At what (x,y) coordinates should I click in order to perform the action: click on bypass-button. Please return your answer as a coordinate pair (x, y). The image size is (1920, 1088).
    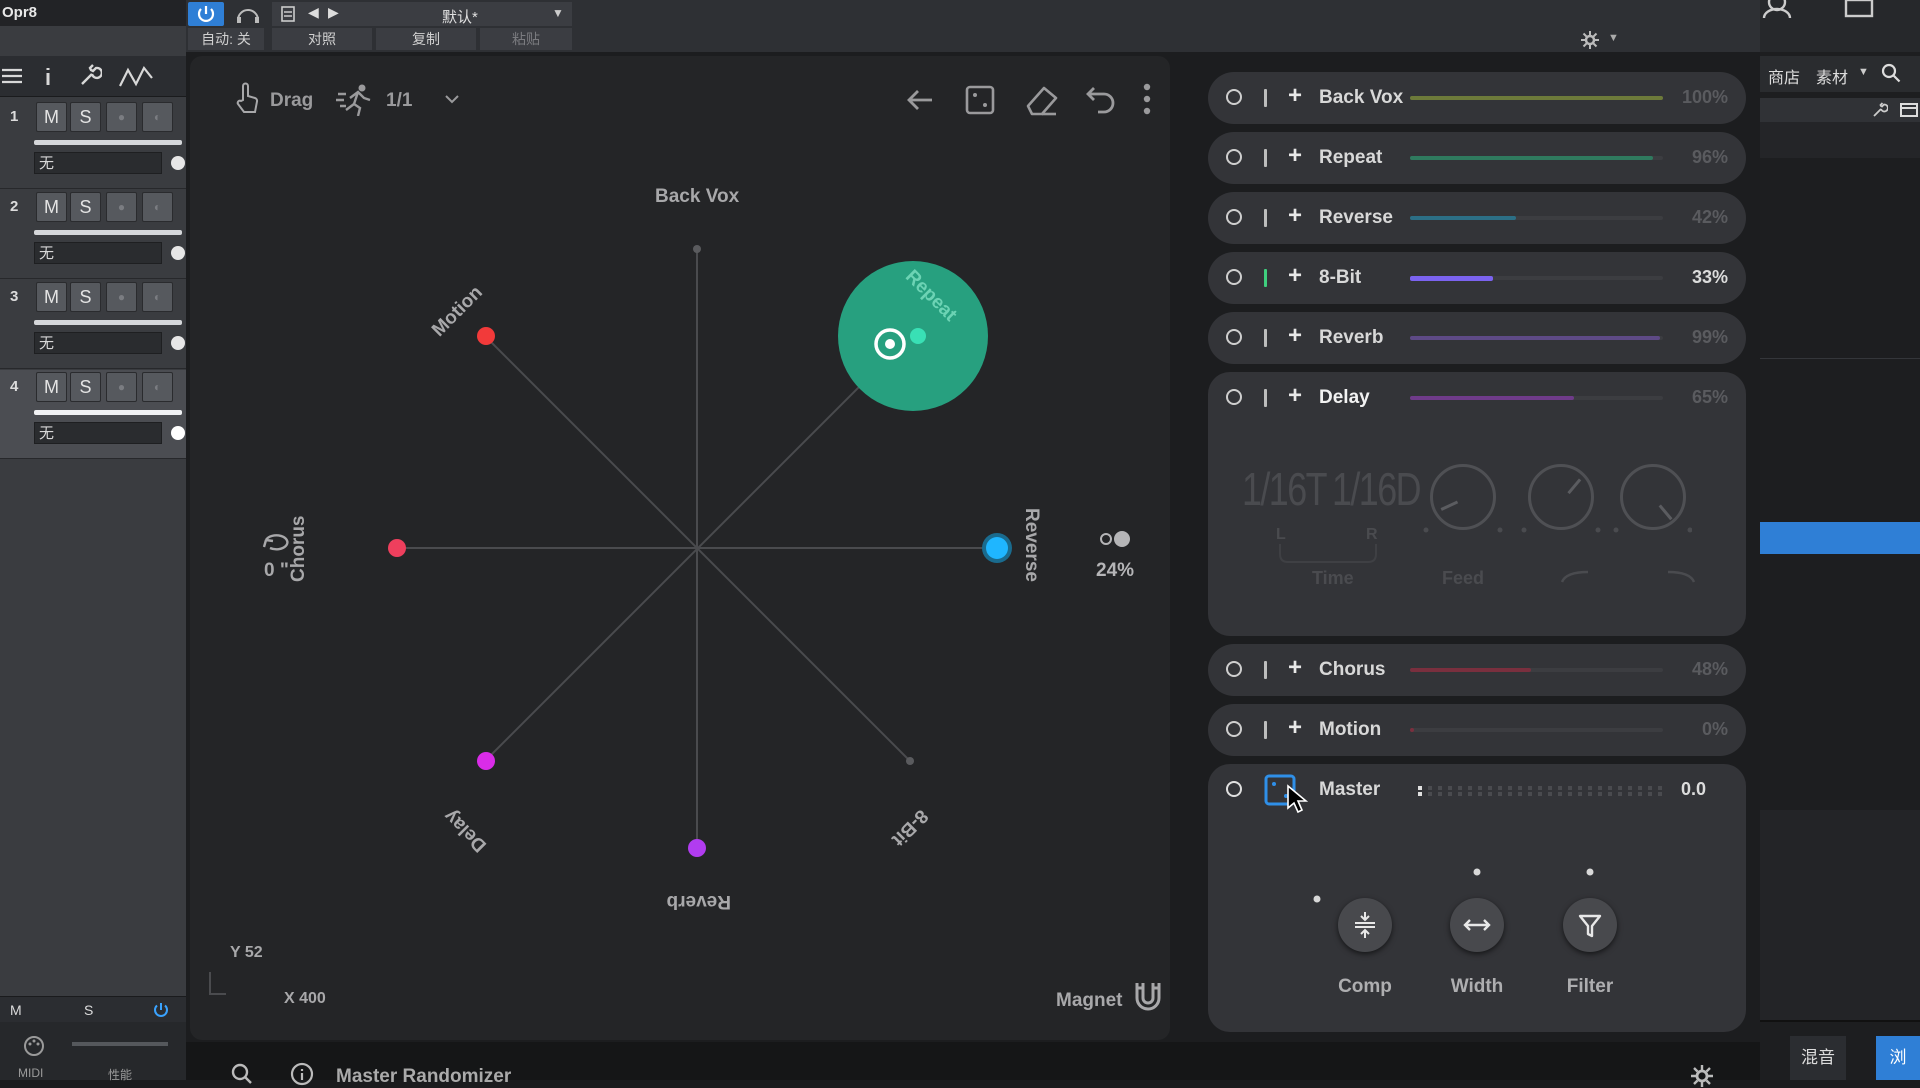
    Looking at the image, I should click on (248, 14).